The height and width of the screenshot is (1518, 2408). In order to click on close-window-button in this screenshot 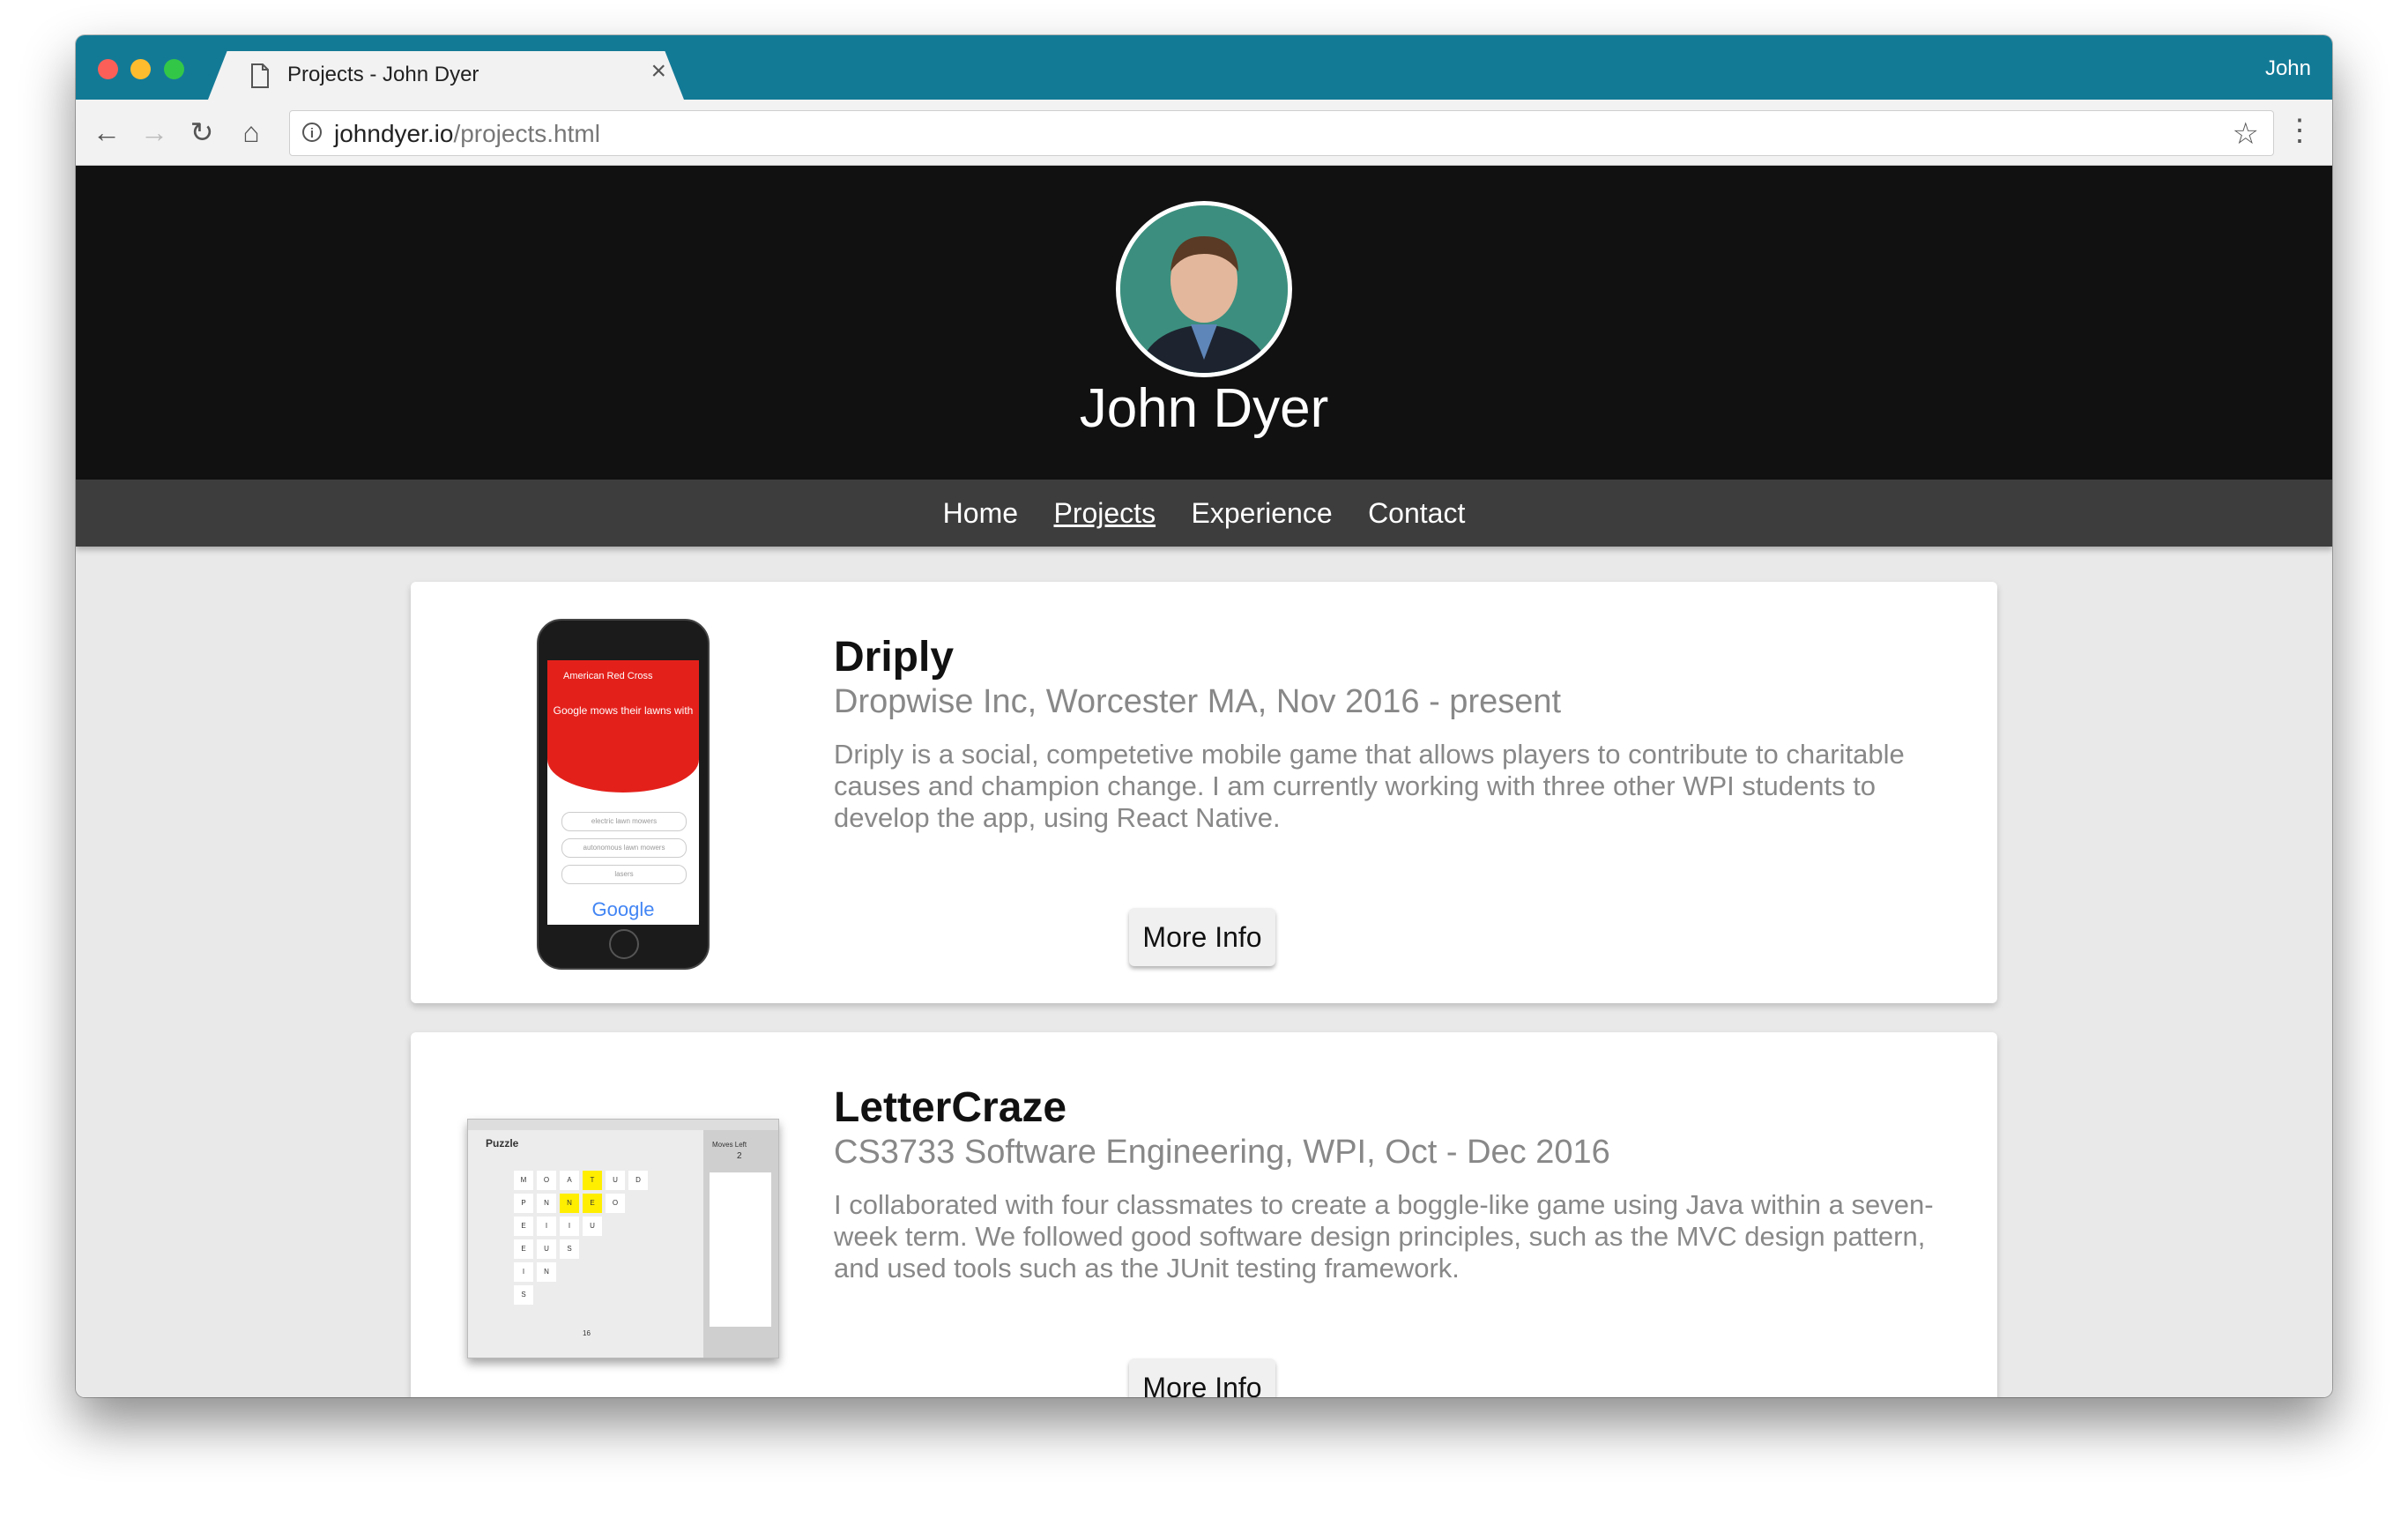, I will do `click(108, 69)`.